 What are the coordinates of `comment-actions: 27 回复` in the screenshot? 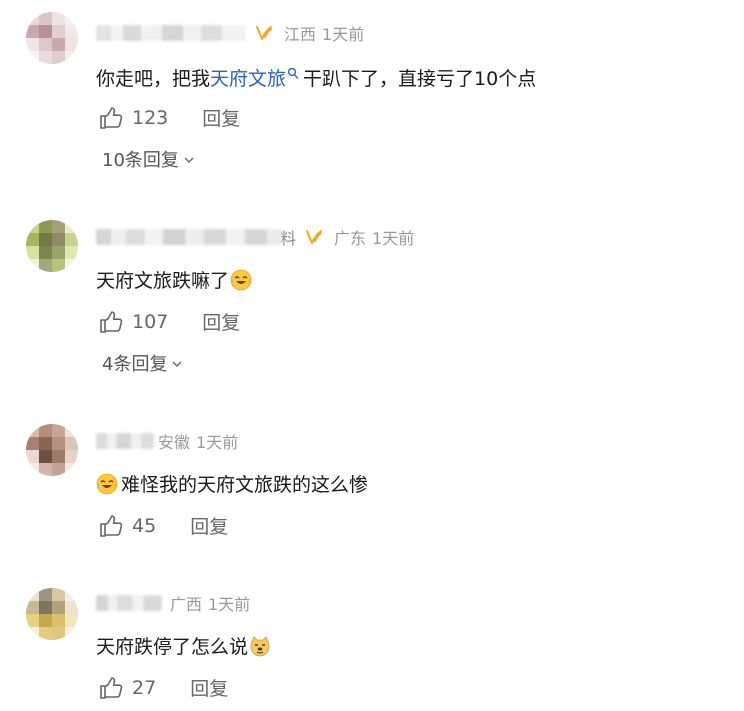 It's located at (163, 687).